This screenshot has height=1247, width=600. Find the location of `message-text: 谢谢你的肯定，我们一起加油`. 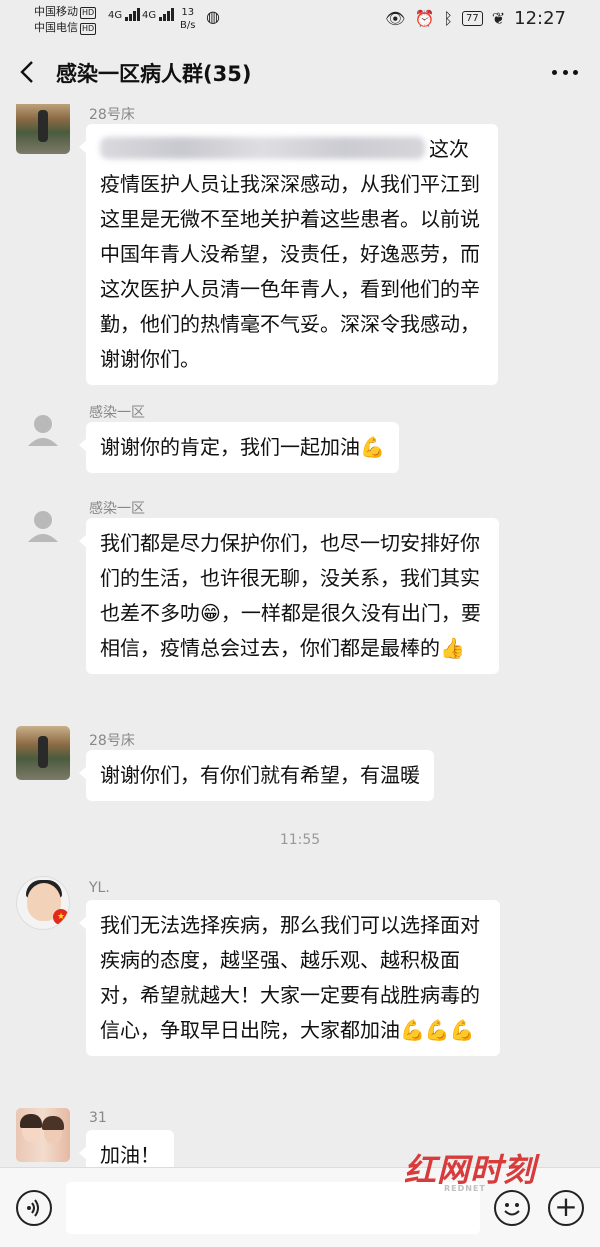

message-text: 谢谢你的肯定，我们一起加油 is located at coordinates (230, 447).